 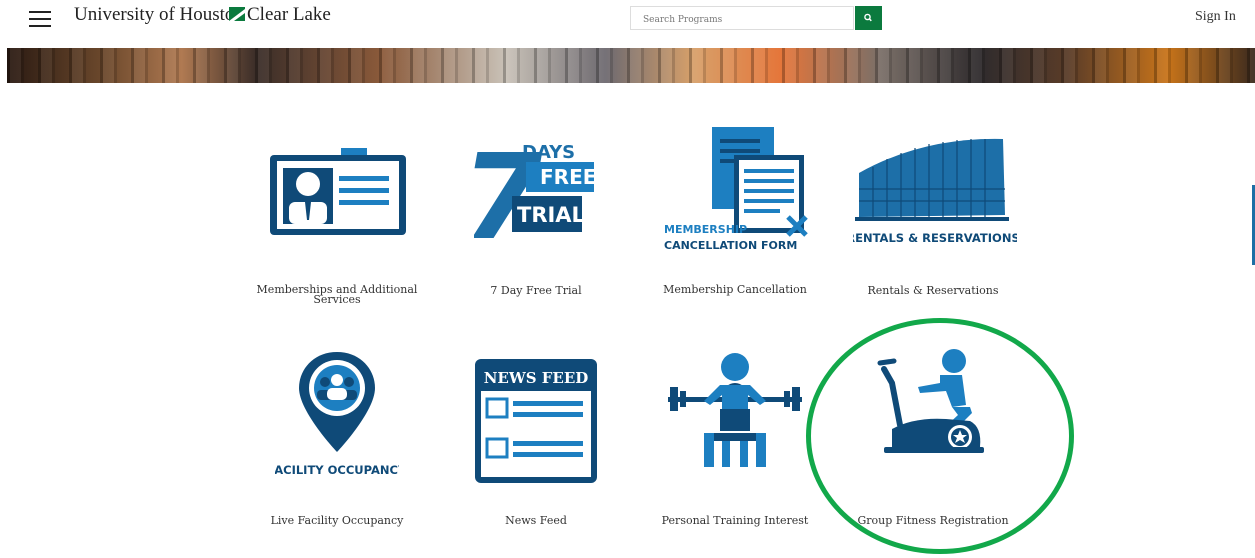 What do you see at coordinates (736, 189) in the screenshot?
I see `cancellation-form-icon: MEMBERSHIP CANCELLATION FORM` at bounding box center [736, 189].